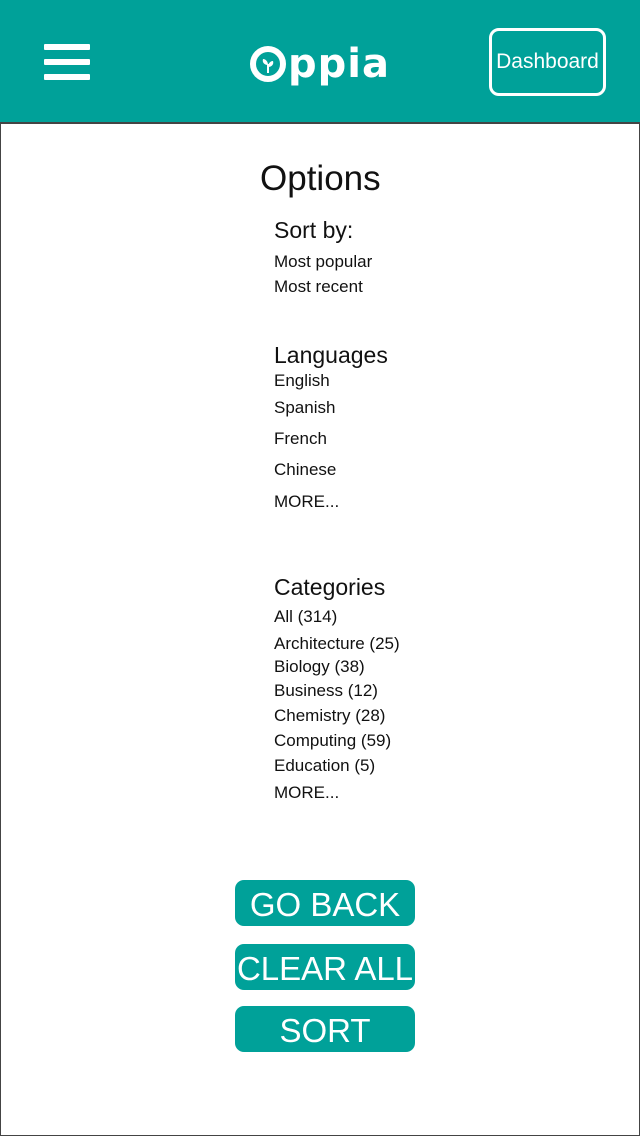 The height and width of the screenshot is (1136, 640). Describe the element at coordinates (305, 470) in the screenshot. I see `language-chinese: Chinese` at that location.